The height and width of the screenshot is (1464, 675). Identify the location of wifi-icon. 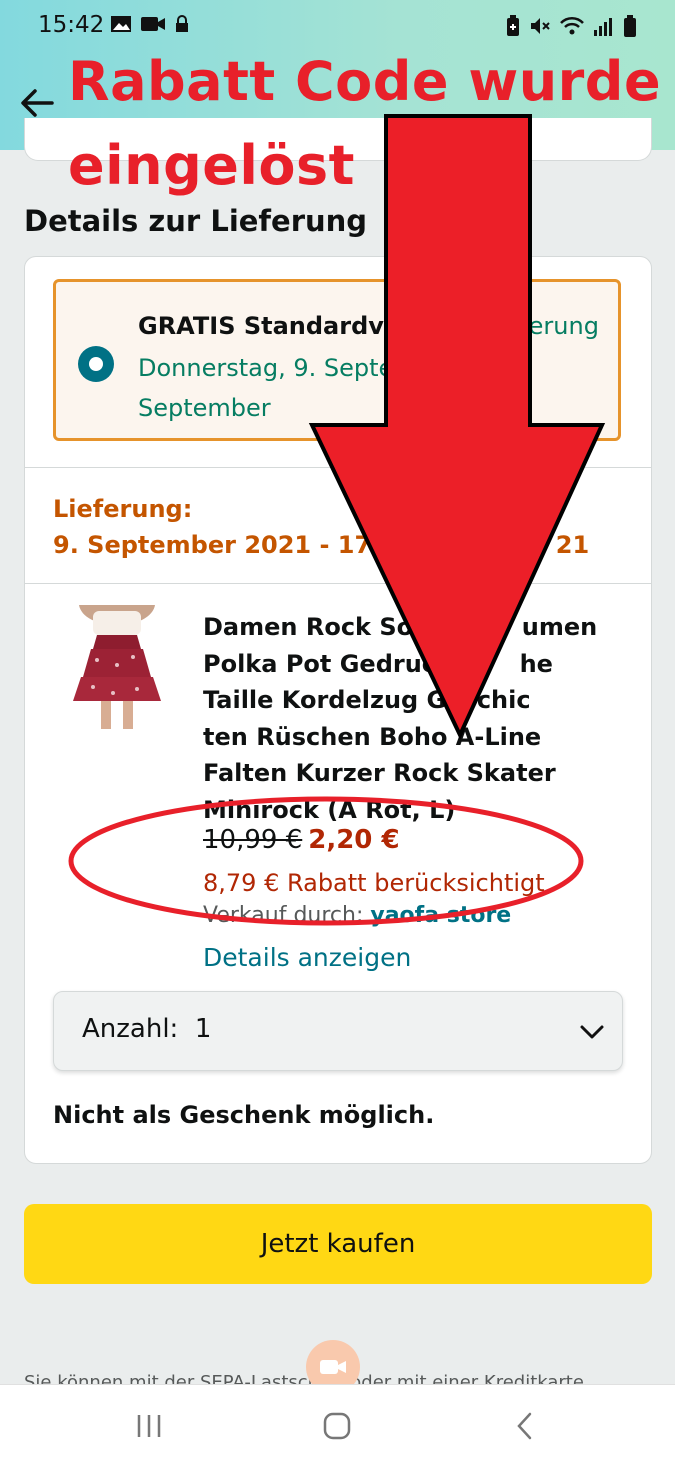
(572, 25).